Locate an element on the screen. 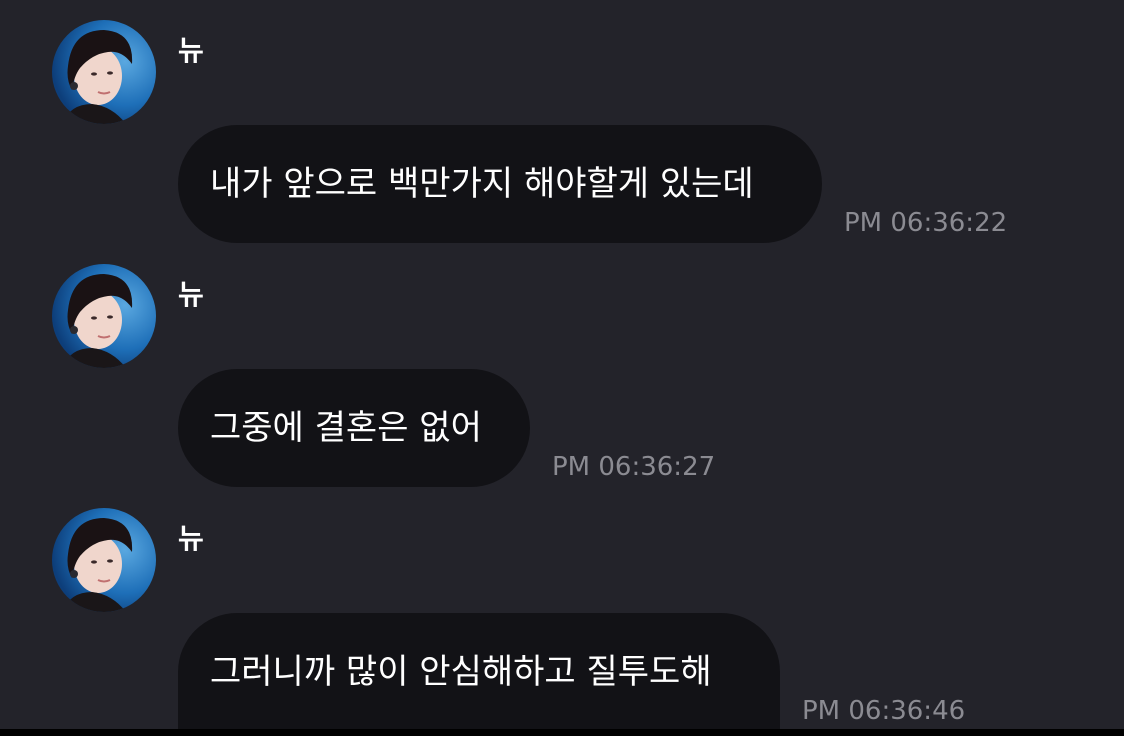 Image resolution: width=1124 pixels, height=736 pixels. message-bubble: 그러니까 많이 안심해하고 질투도해 is located at coordinates (479, 671).